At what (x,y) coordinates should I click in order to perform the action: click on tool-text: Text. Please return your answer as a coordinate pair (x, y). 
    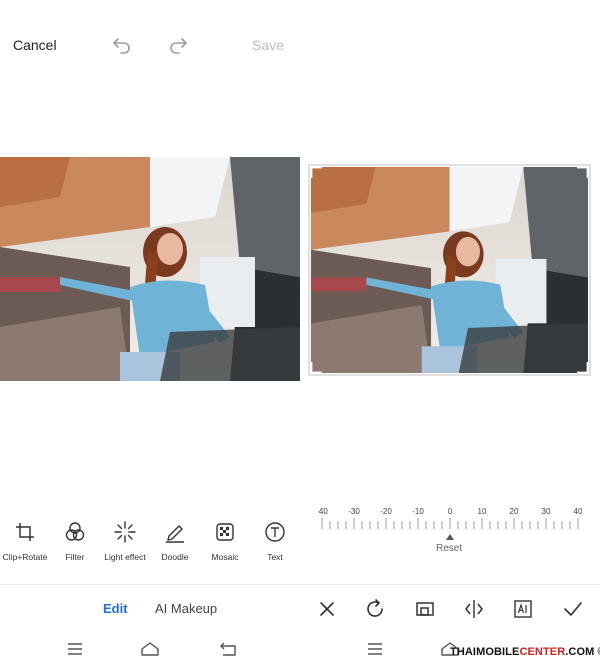
    Looking at the image, I should click on (275, 546).